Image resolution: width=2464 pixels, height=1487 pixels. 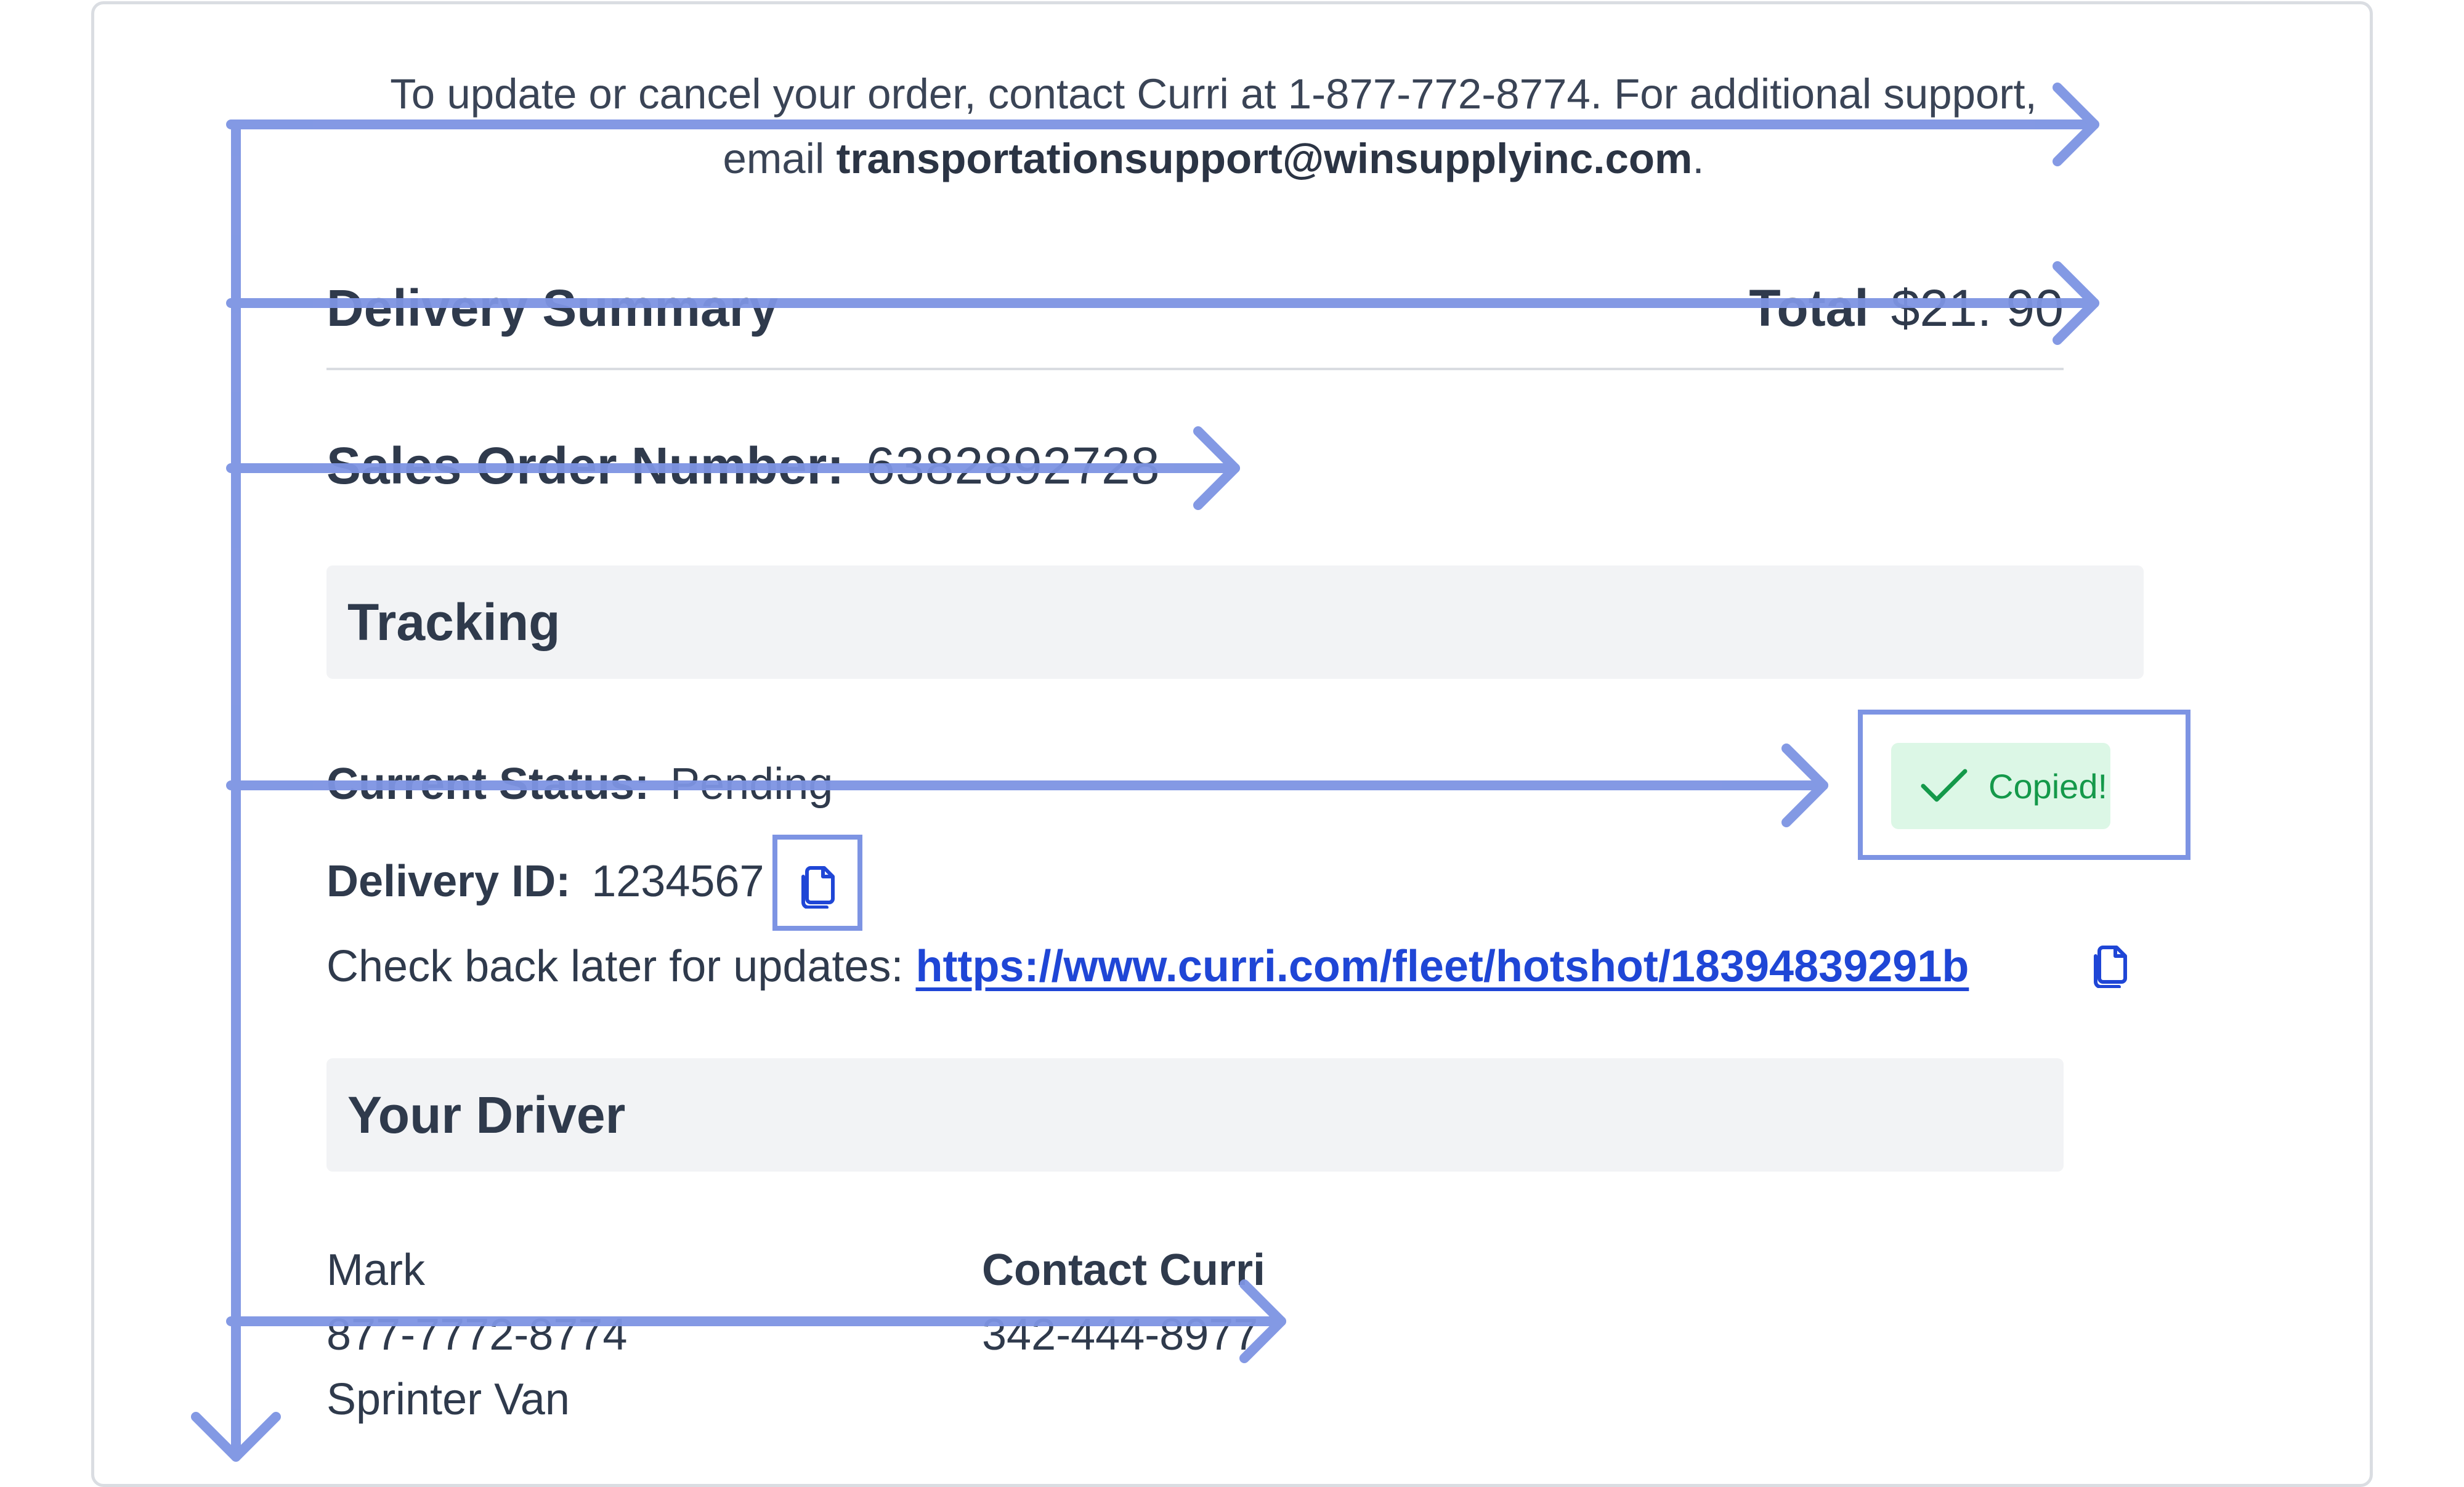 I want to click on tracking-section-header: Tracking, so click(x=1235, y=622).